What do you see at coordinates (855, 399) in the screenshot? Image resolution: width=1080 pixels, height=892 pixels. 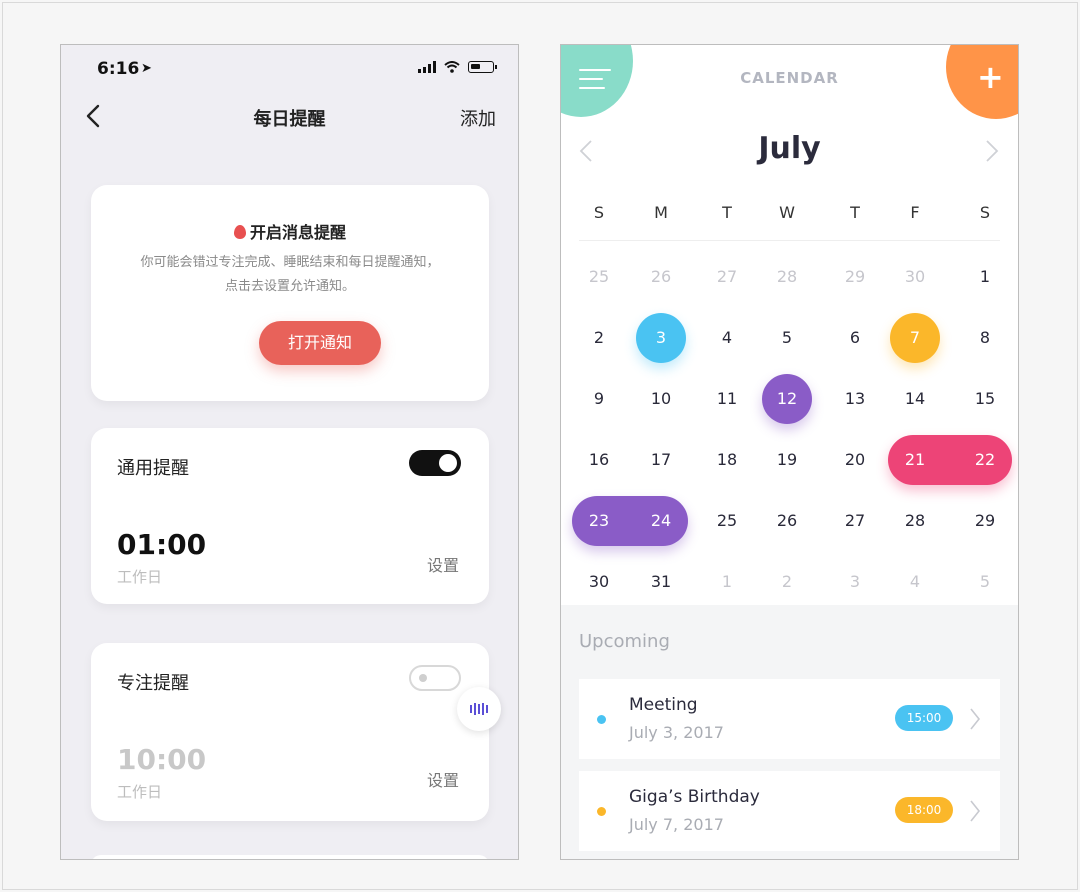 I see `calendar-day: 13` at bounding box center [855, 399].